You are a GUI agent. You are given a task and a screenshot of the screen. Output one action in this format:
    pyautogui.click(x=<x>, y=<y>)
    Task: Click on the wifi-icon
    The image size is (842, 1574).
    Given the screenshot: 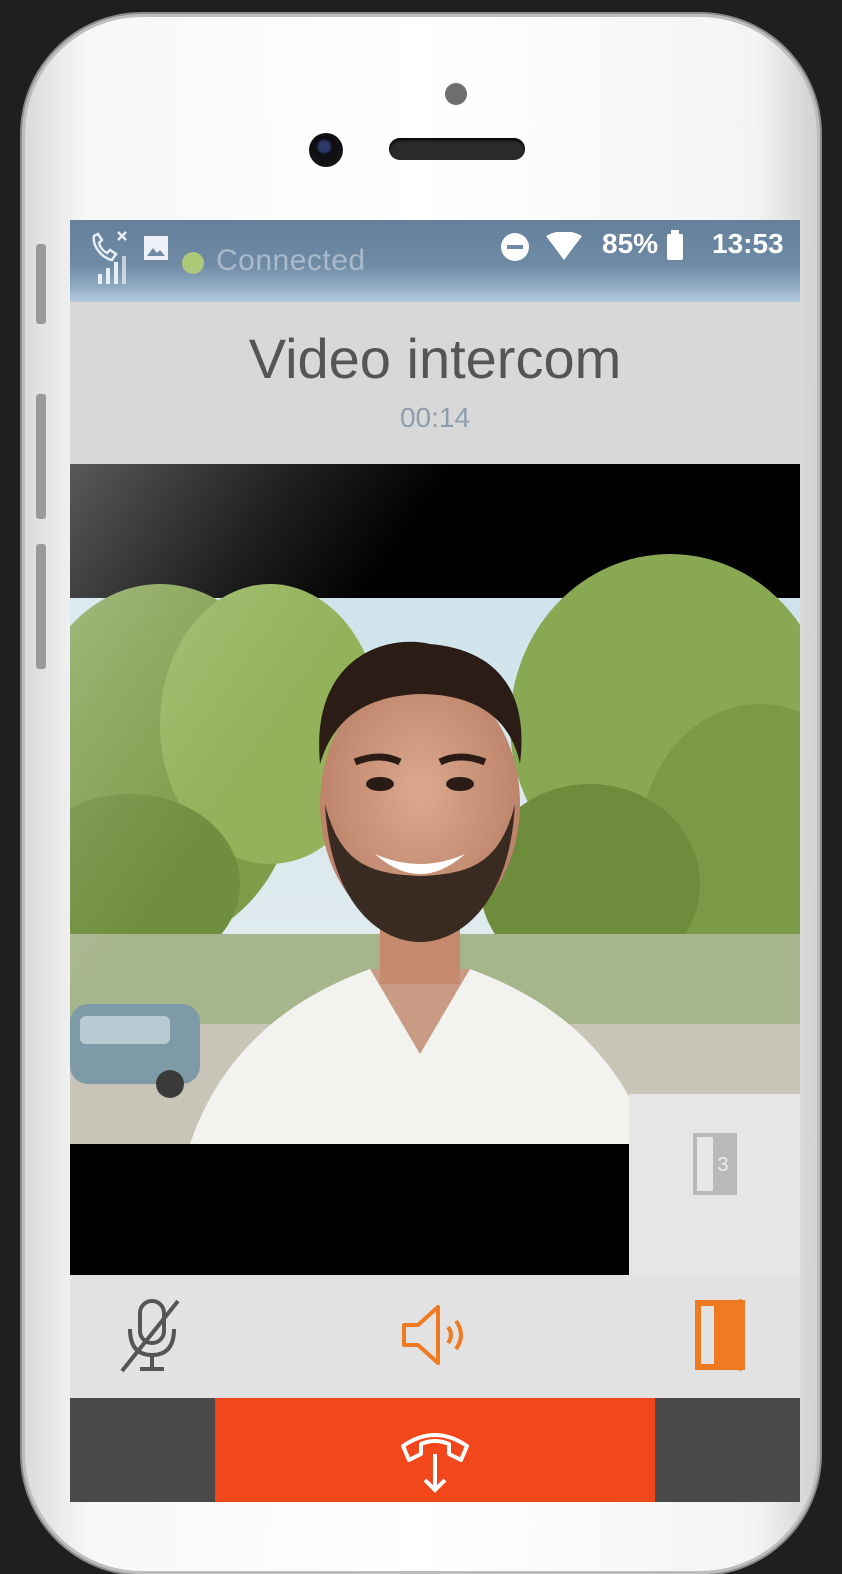 What is the action you would take?
    pyautogui.click(x=564, y=246)
    